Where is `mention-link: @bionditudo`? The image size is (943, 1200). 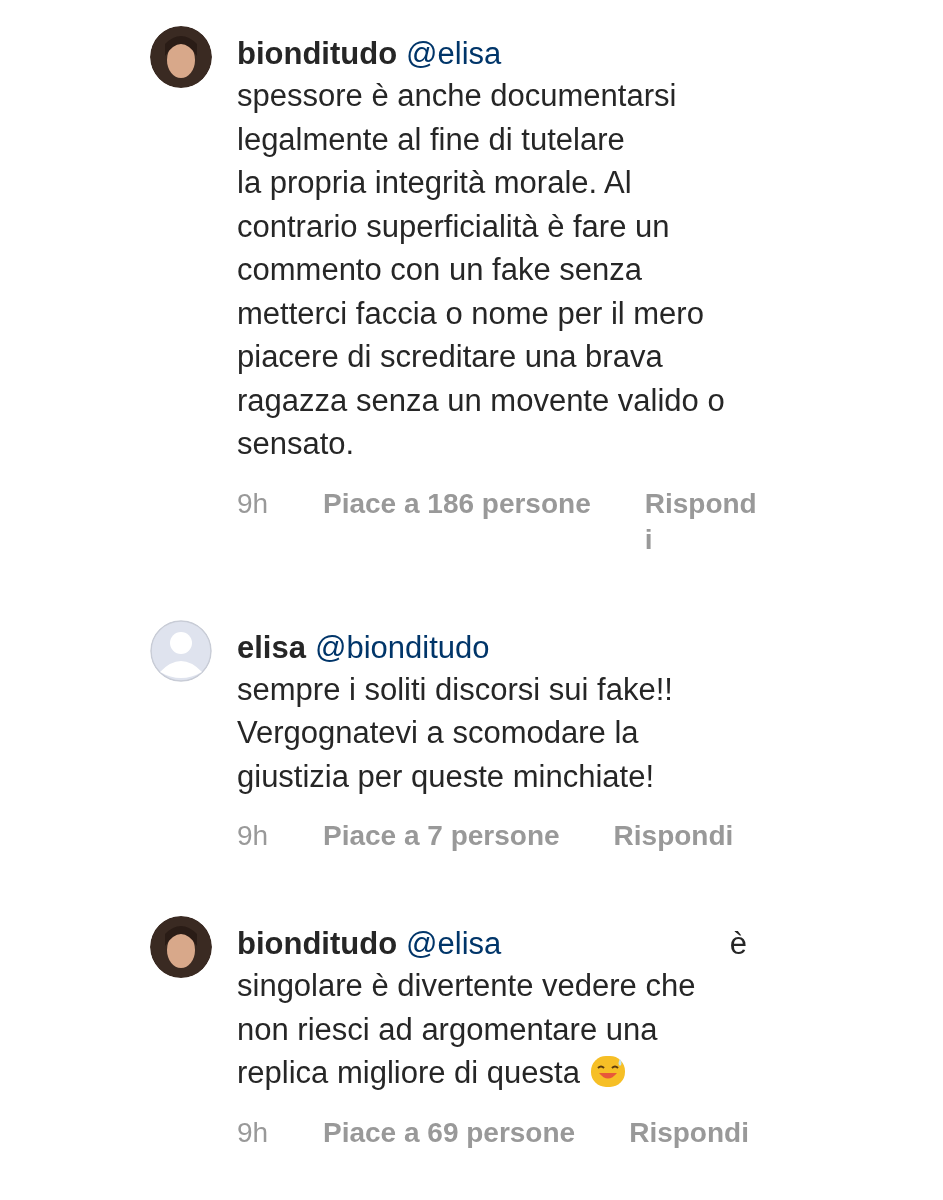
mention-link: @bionditudo is located at coordinates (402, 647).